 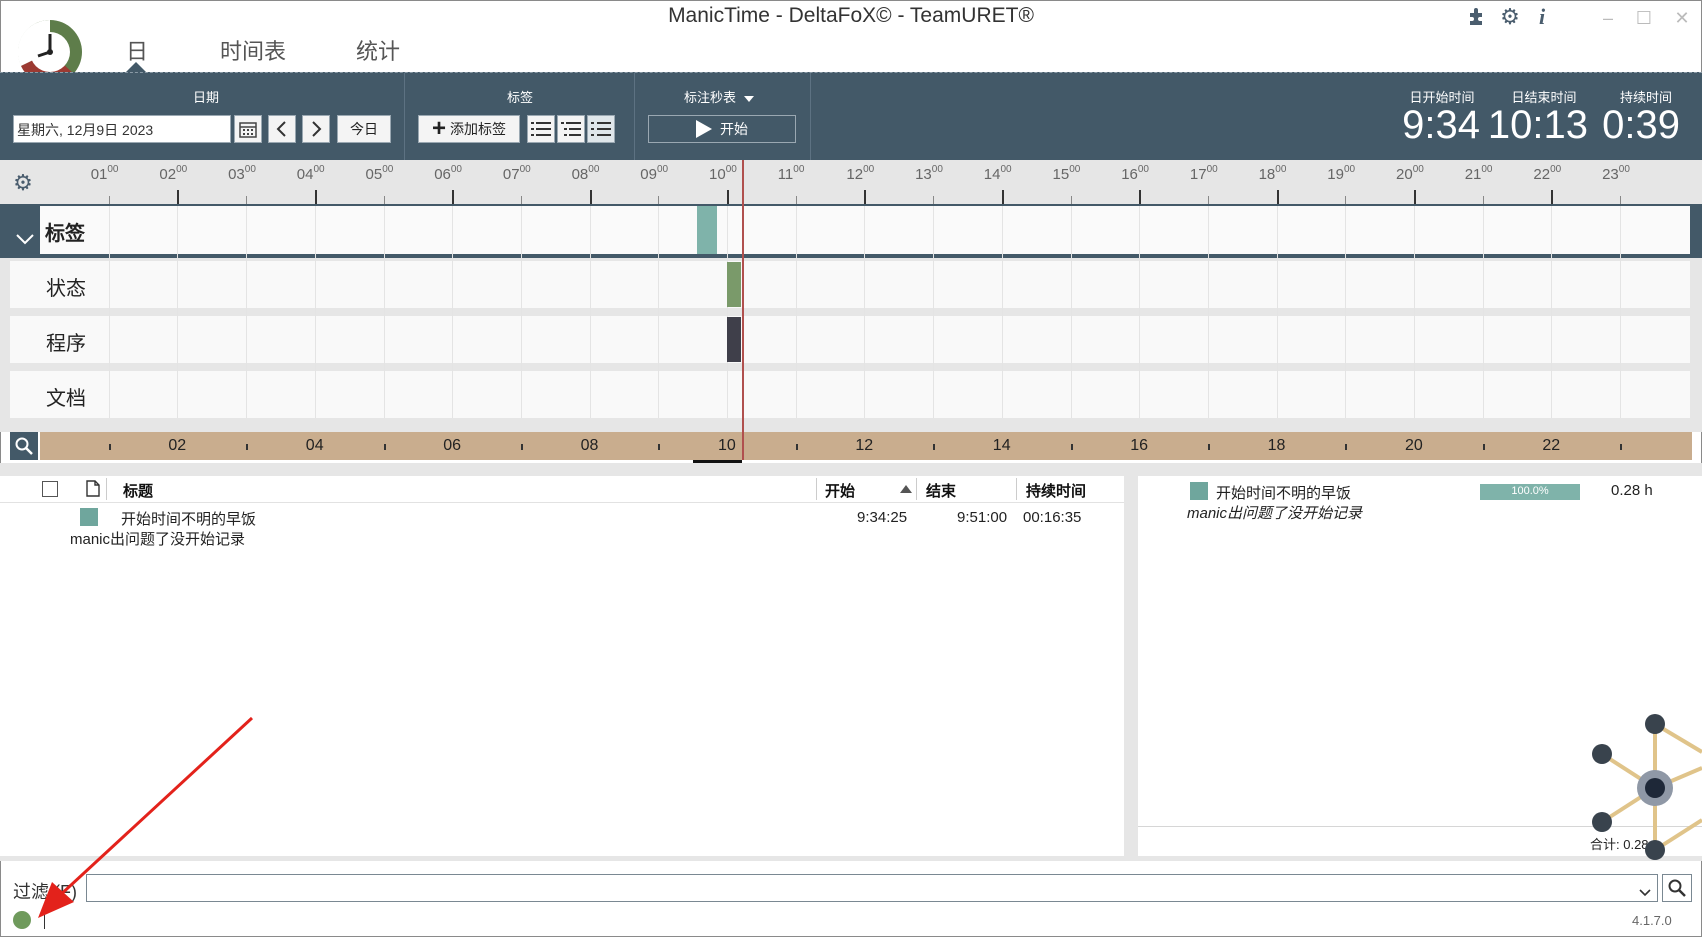 What do you see at coordinates (734, 284) in the screenshot?
I see `status-activity-block` at bounding box center [734, 284].